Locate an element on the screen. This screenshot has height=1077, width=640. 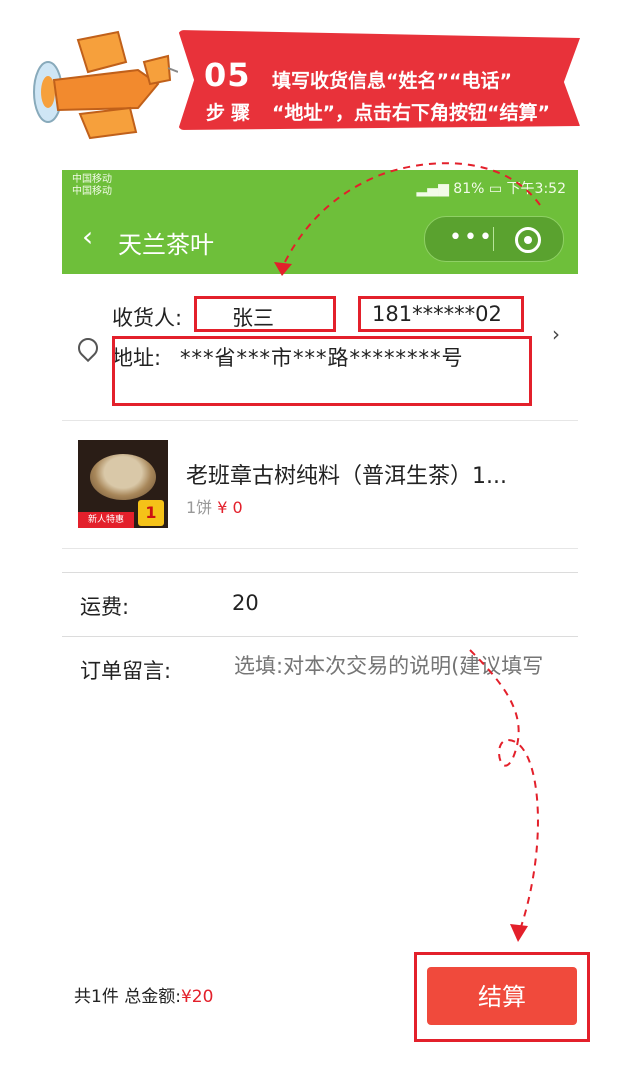
tutorial-banner: 05 步骤 填写收货信息“姓名”“电话” “地址”，点击右下角按钮“结算” is located at coordinates (320, 75).